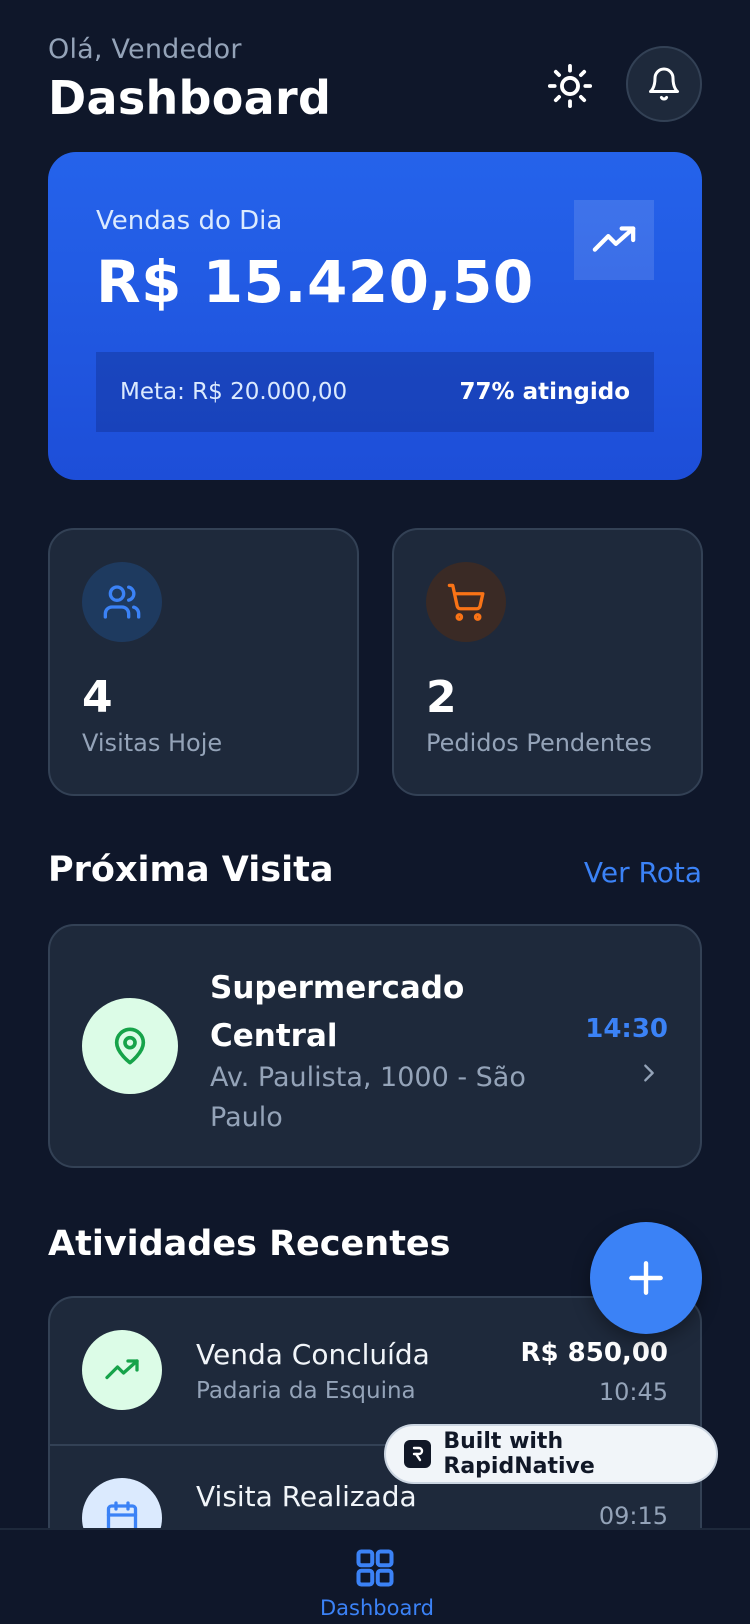 The width and height of the screenshot is (750, 1624). What do you see at coordinates (544, 392) in the screenshot?
I see `goal-progress: 77% atingido` at bounding box center [544, 392].